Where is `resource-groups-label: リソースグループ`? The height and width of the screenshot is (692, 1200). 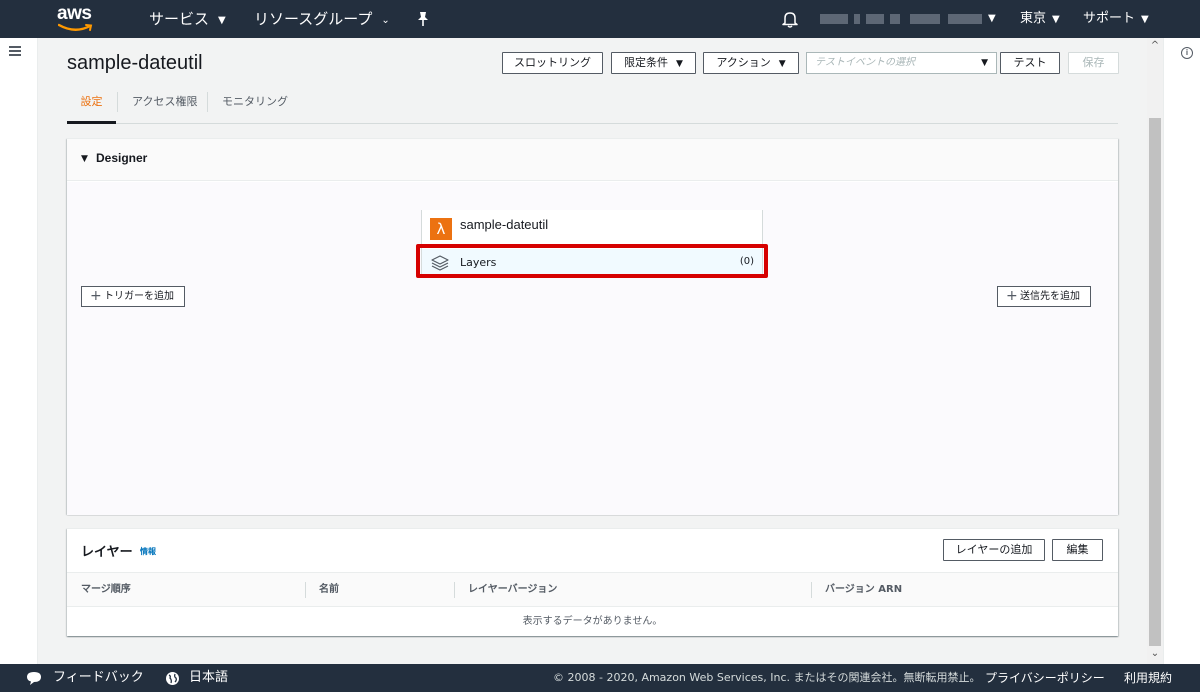
resource-groups-label: リソースグループ is located at coordinates (313, 19).